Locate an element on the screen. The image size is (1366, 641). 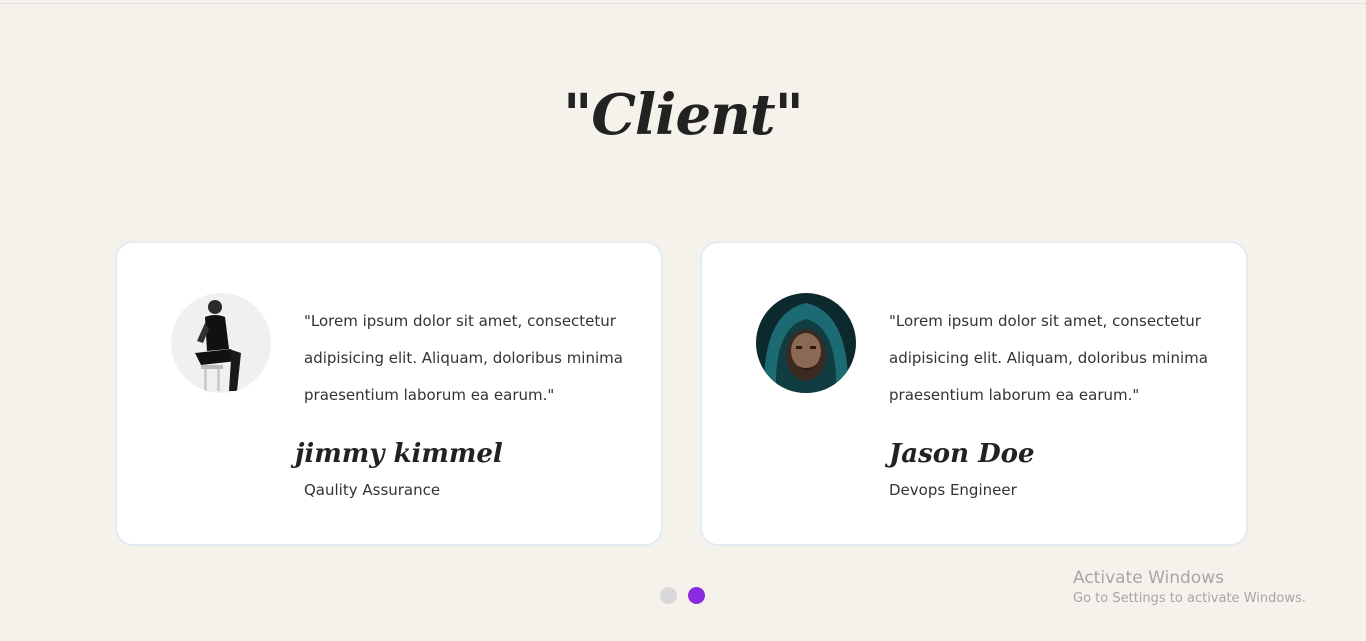
pagination-dot-2-active is located at coordinates (696, 595).